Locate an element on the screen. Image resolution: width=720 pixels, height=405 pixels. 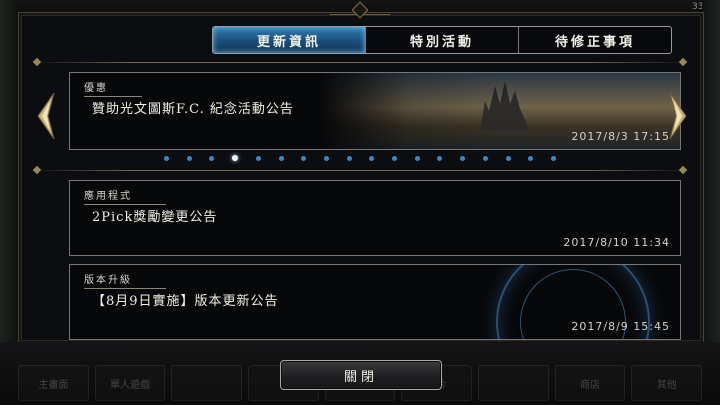
tab-news: 更新資訊 is located at coordinates (289, 40).